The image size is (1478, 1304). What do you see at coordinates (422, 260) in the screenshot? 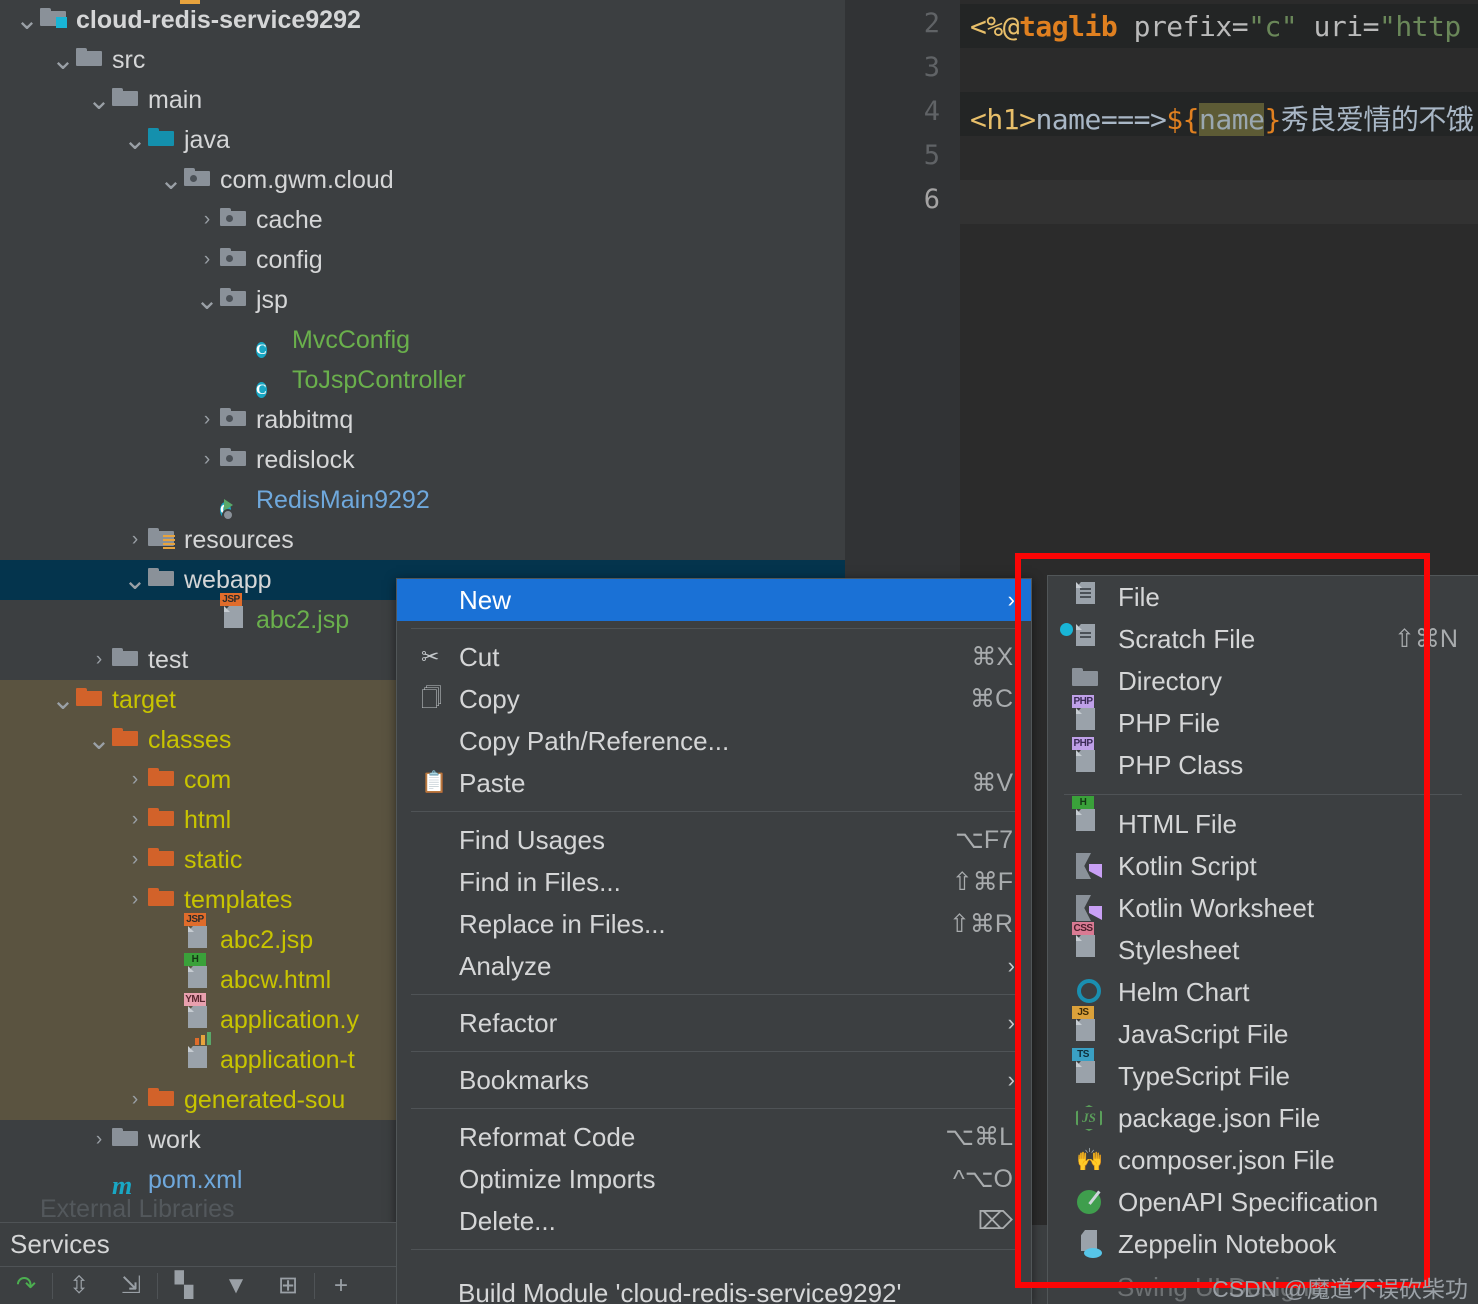
I see `tree-node-config: › config` at bounding box center [422, 260].